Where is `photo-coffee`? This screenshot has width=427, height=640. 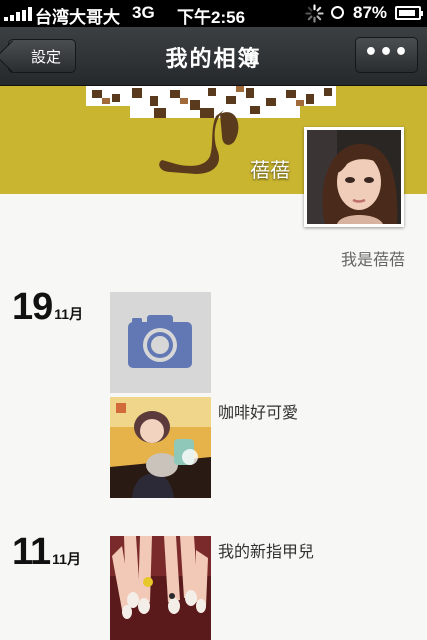 photo-coffee is located at coordinates (160, 447).